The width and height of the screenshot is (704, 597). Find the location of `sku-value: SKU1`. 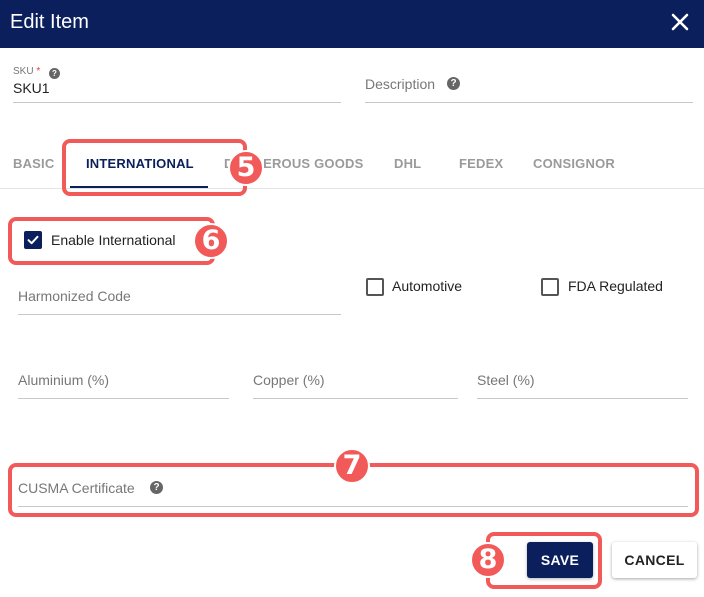

sku-value: SKU1 is located at coordinates (31, 88).